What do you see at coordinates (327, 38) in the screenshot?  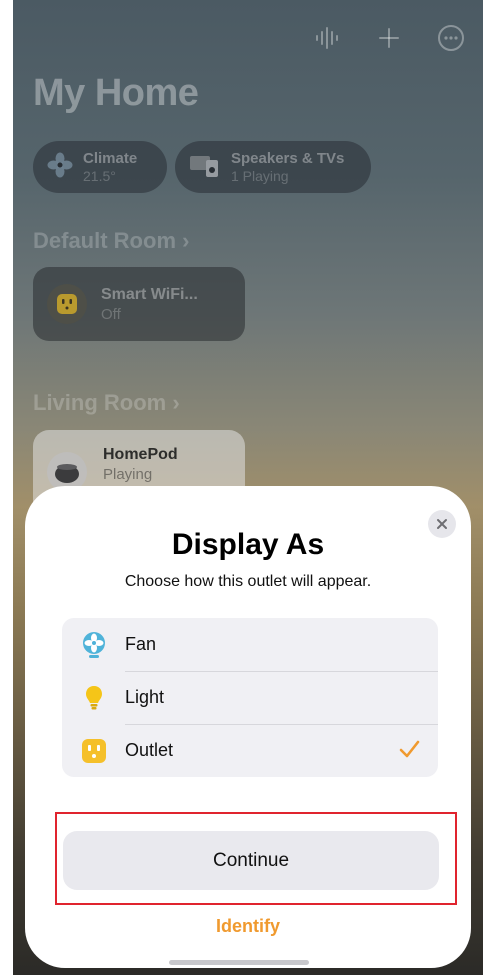 I see `waveform-icon` at bounding box center [327, 38].